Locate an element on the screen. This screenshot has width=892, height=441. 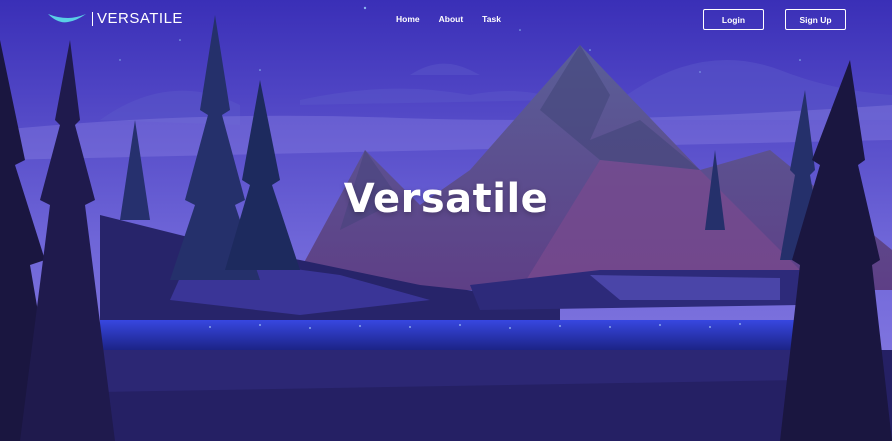
login-button: Login is located at coordinates (733, 19).